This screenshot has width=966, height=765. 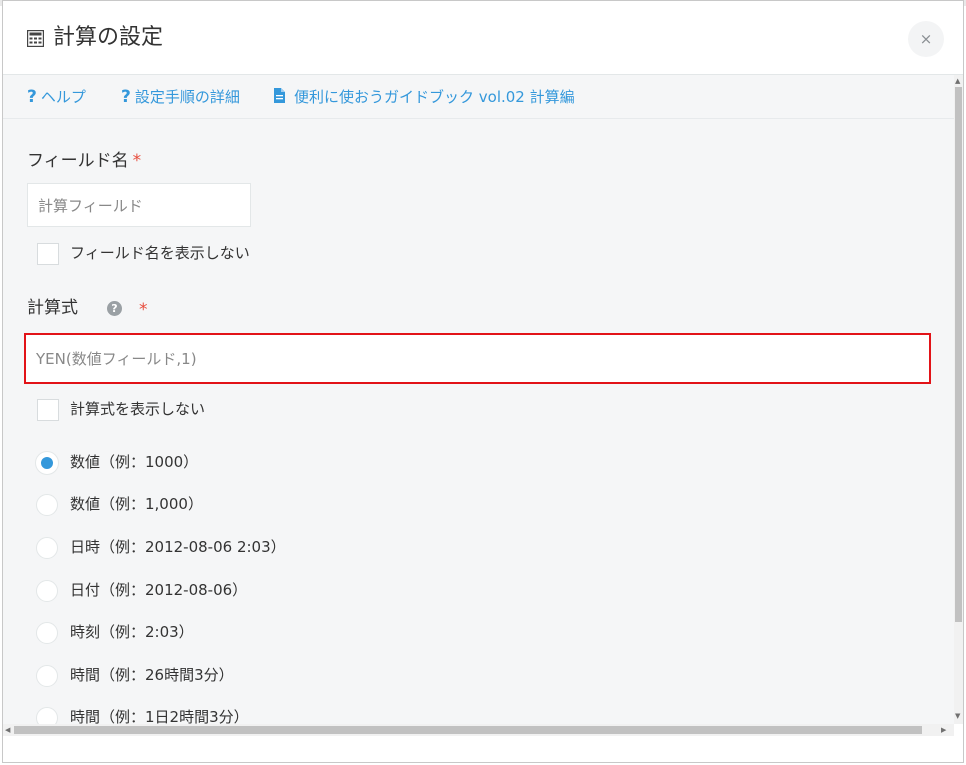 I want to click on horizontal-scrollbar: ◀ ▶, so click(x=478, y=730).